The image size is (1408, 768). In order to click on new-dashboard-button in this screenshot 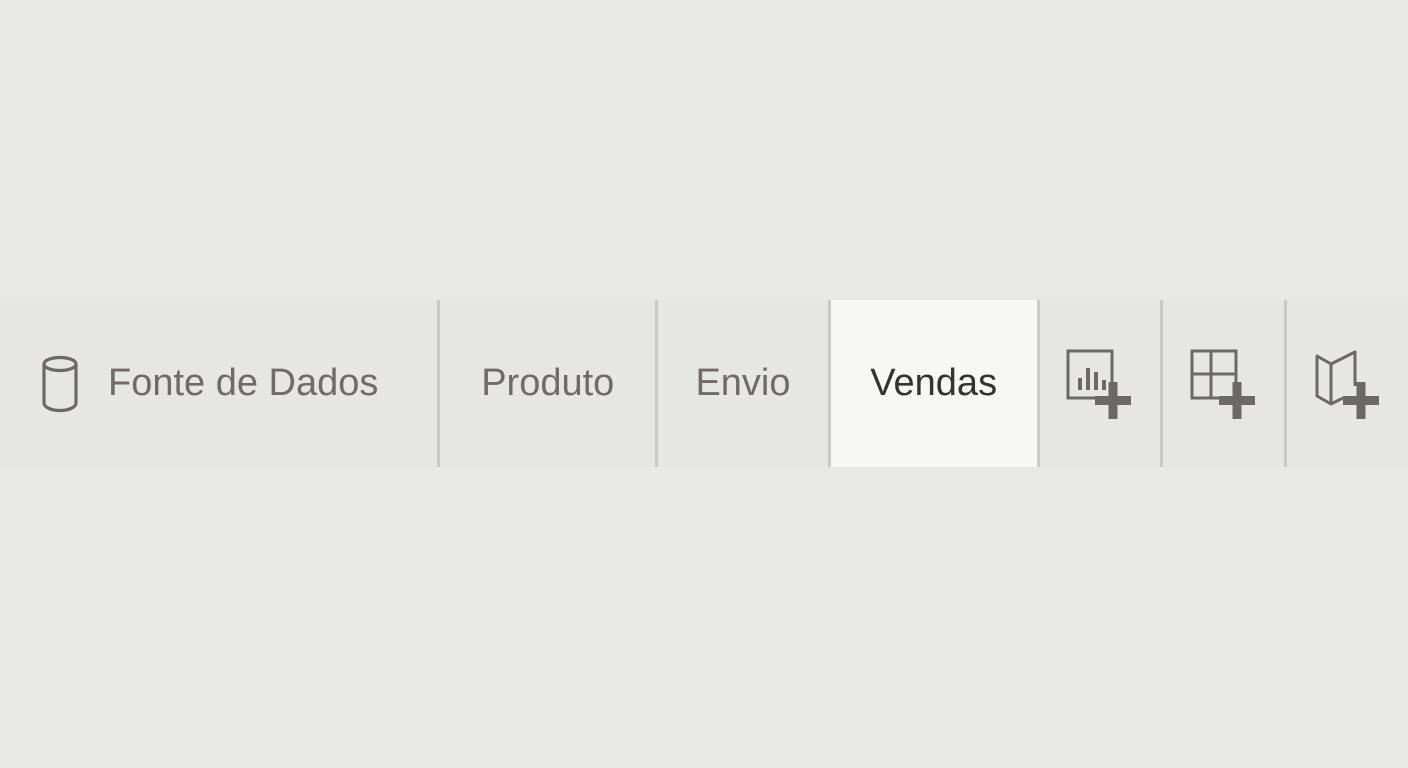, I will do `click(1223, 383)`.